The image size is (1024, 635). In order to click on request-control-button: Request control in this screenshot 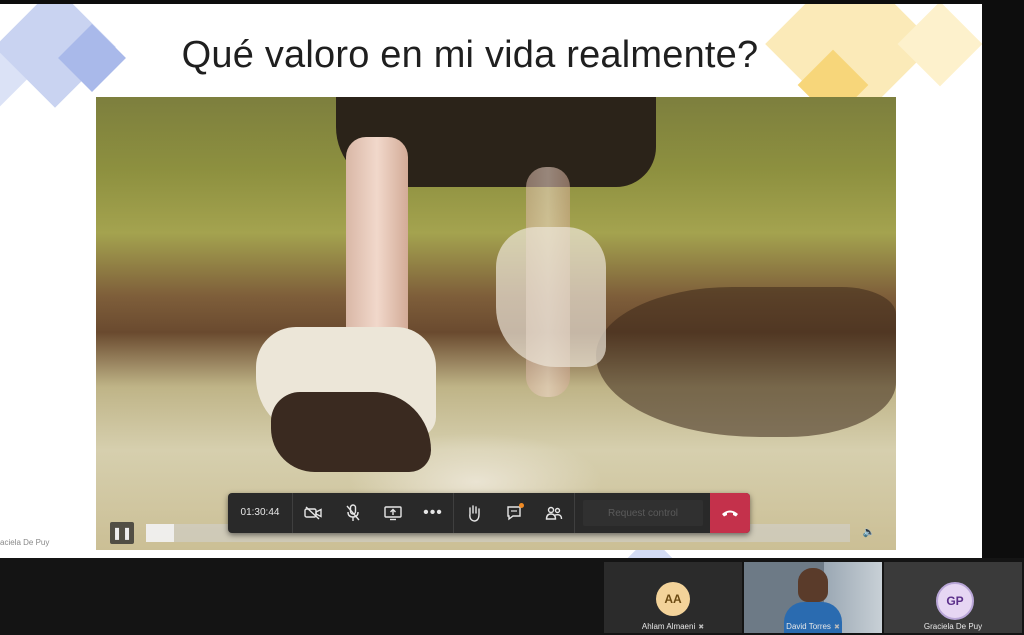, I will do `click(643, 513)`.